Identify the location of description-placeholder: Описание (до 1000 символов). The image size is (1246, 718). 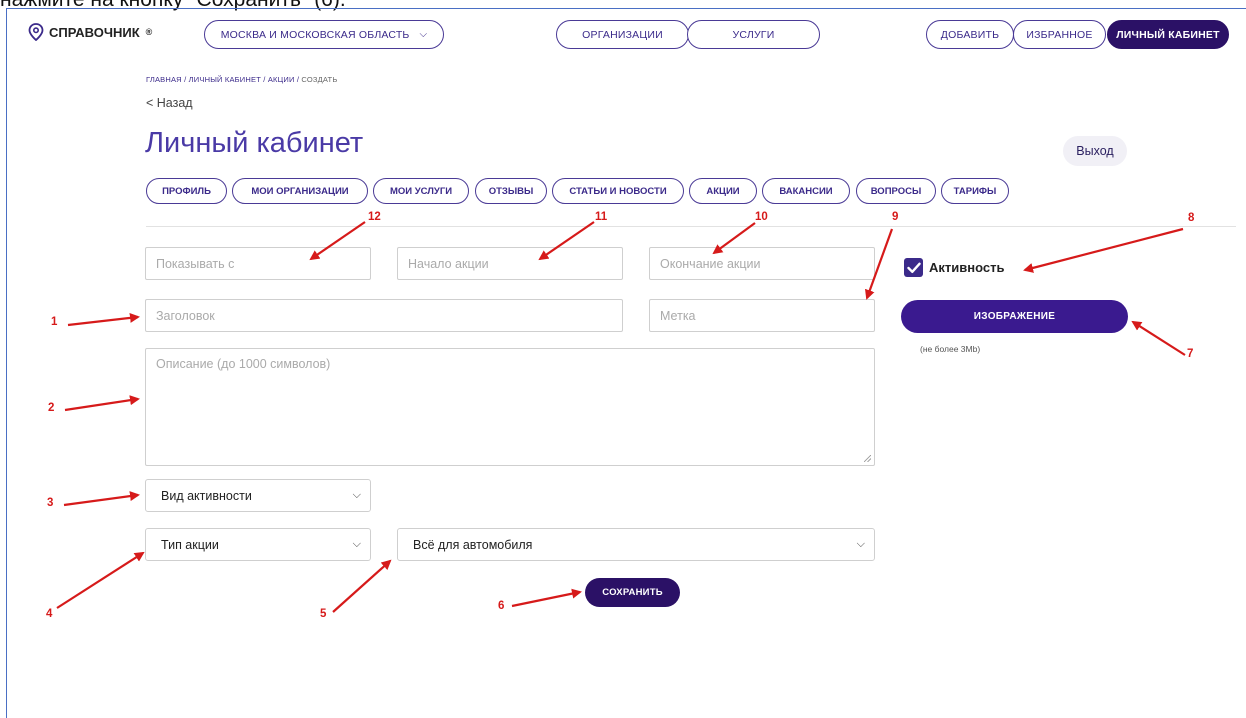
(243, 364).